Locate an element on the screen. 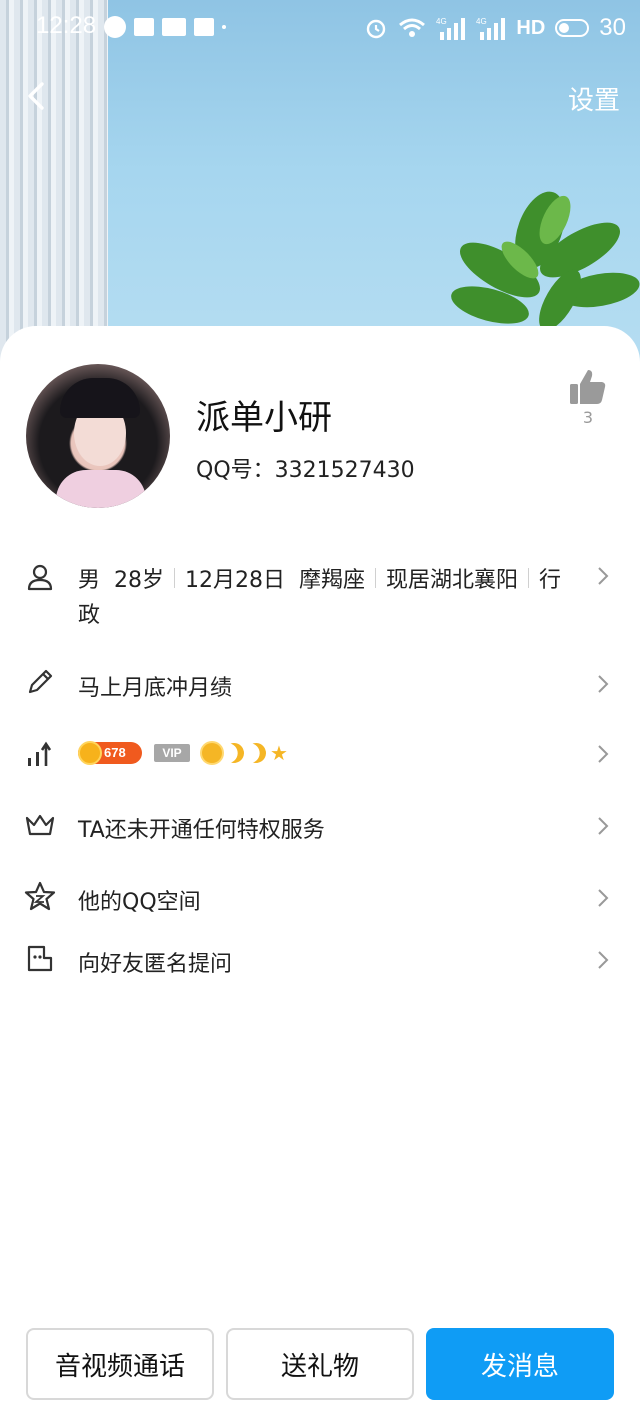 Image resolution: width=640 pixels, height=1422 pixels. privilege-text: TA还未开通任何特权服务 is located at coordinates (201, 830).